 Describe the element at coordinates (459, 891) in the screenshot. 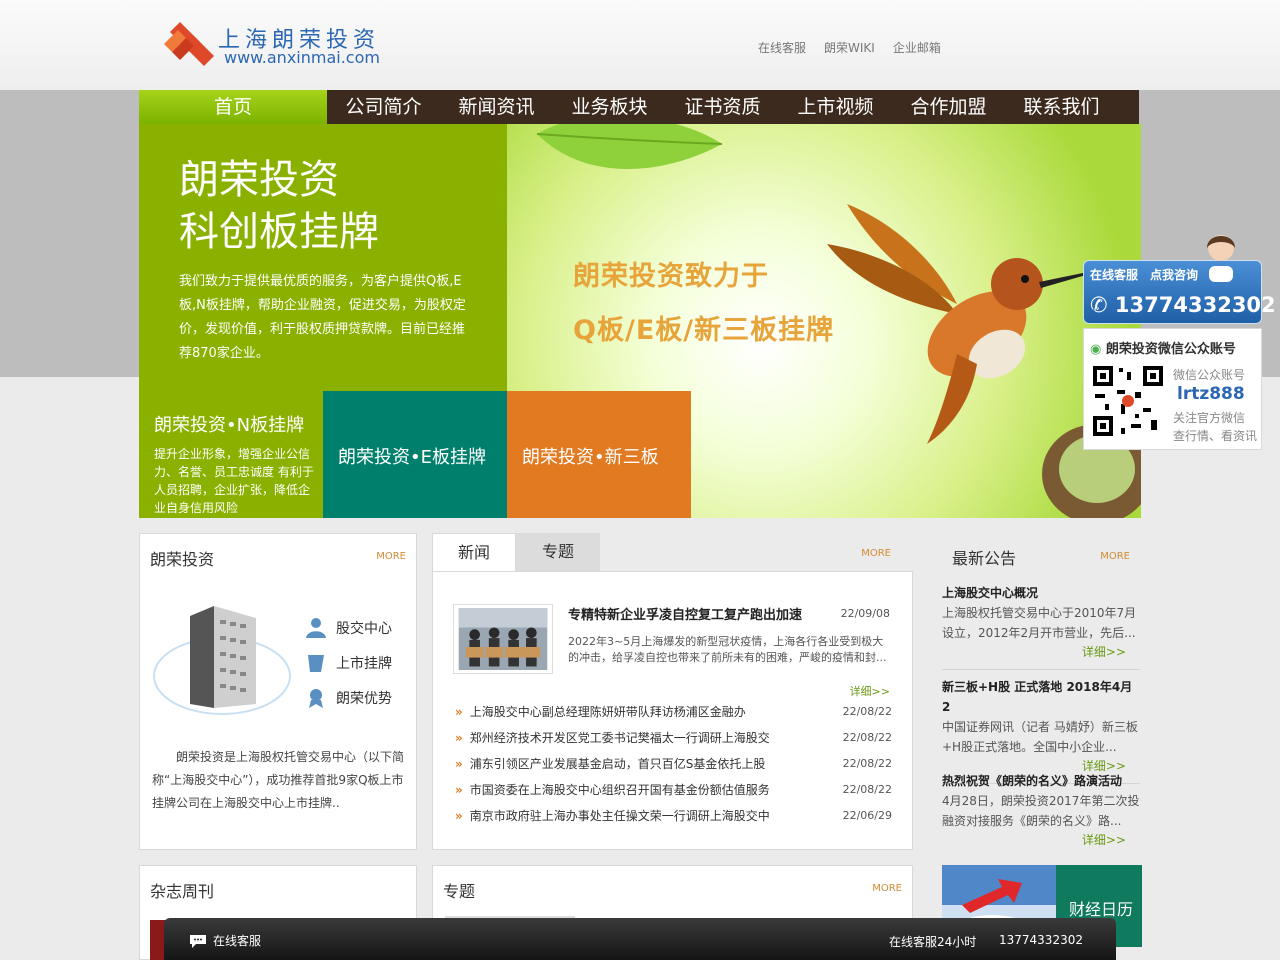

I see `topics-title: 专题` at that location.